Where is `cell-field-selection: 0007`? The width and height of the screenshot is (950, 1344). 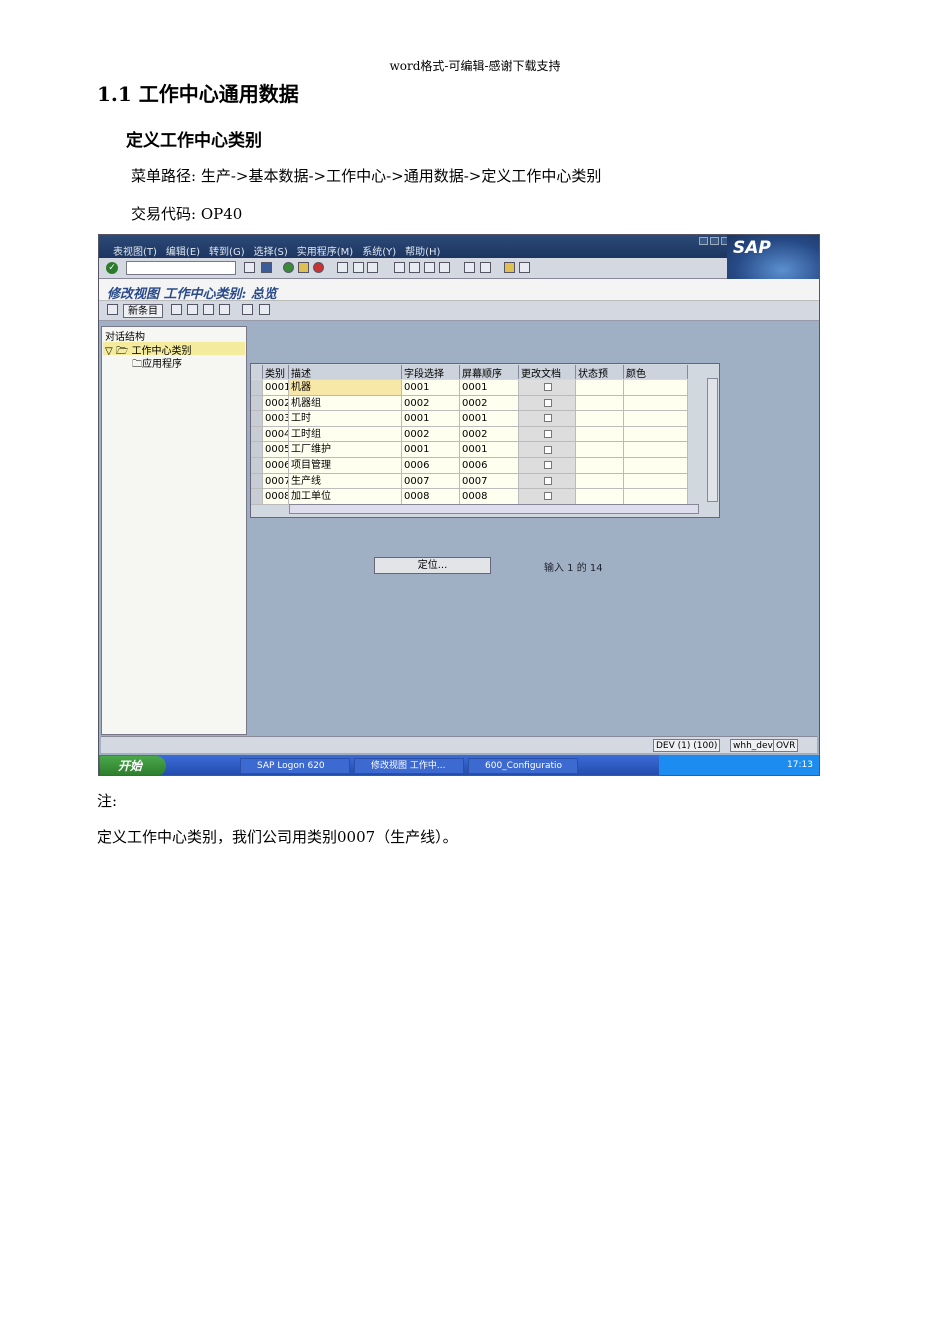
cell-field-selection: 0007 is located at coordinates (431, 481).